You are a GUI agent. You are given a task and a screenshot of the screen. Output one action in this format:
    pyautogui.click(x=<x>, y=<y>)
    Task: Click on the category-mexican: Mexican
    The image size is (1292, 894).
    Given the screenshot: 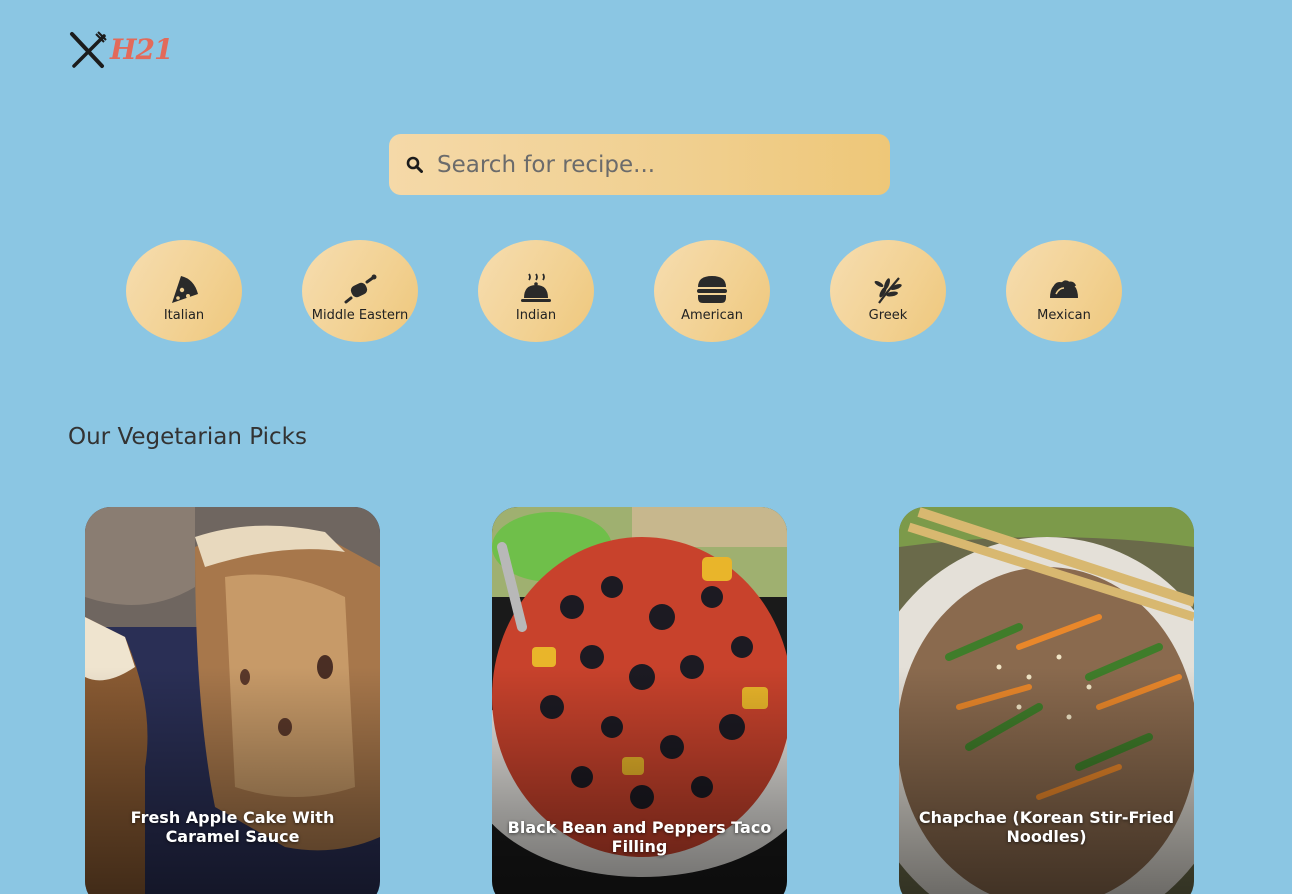 What is the action you would take?
    pyautogui.click(x=1064, y=291)
    